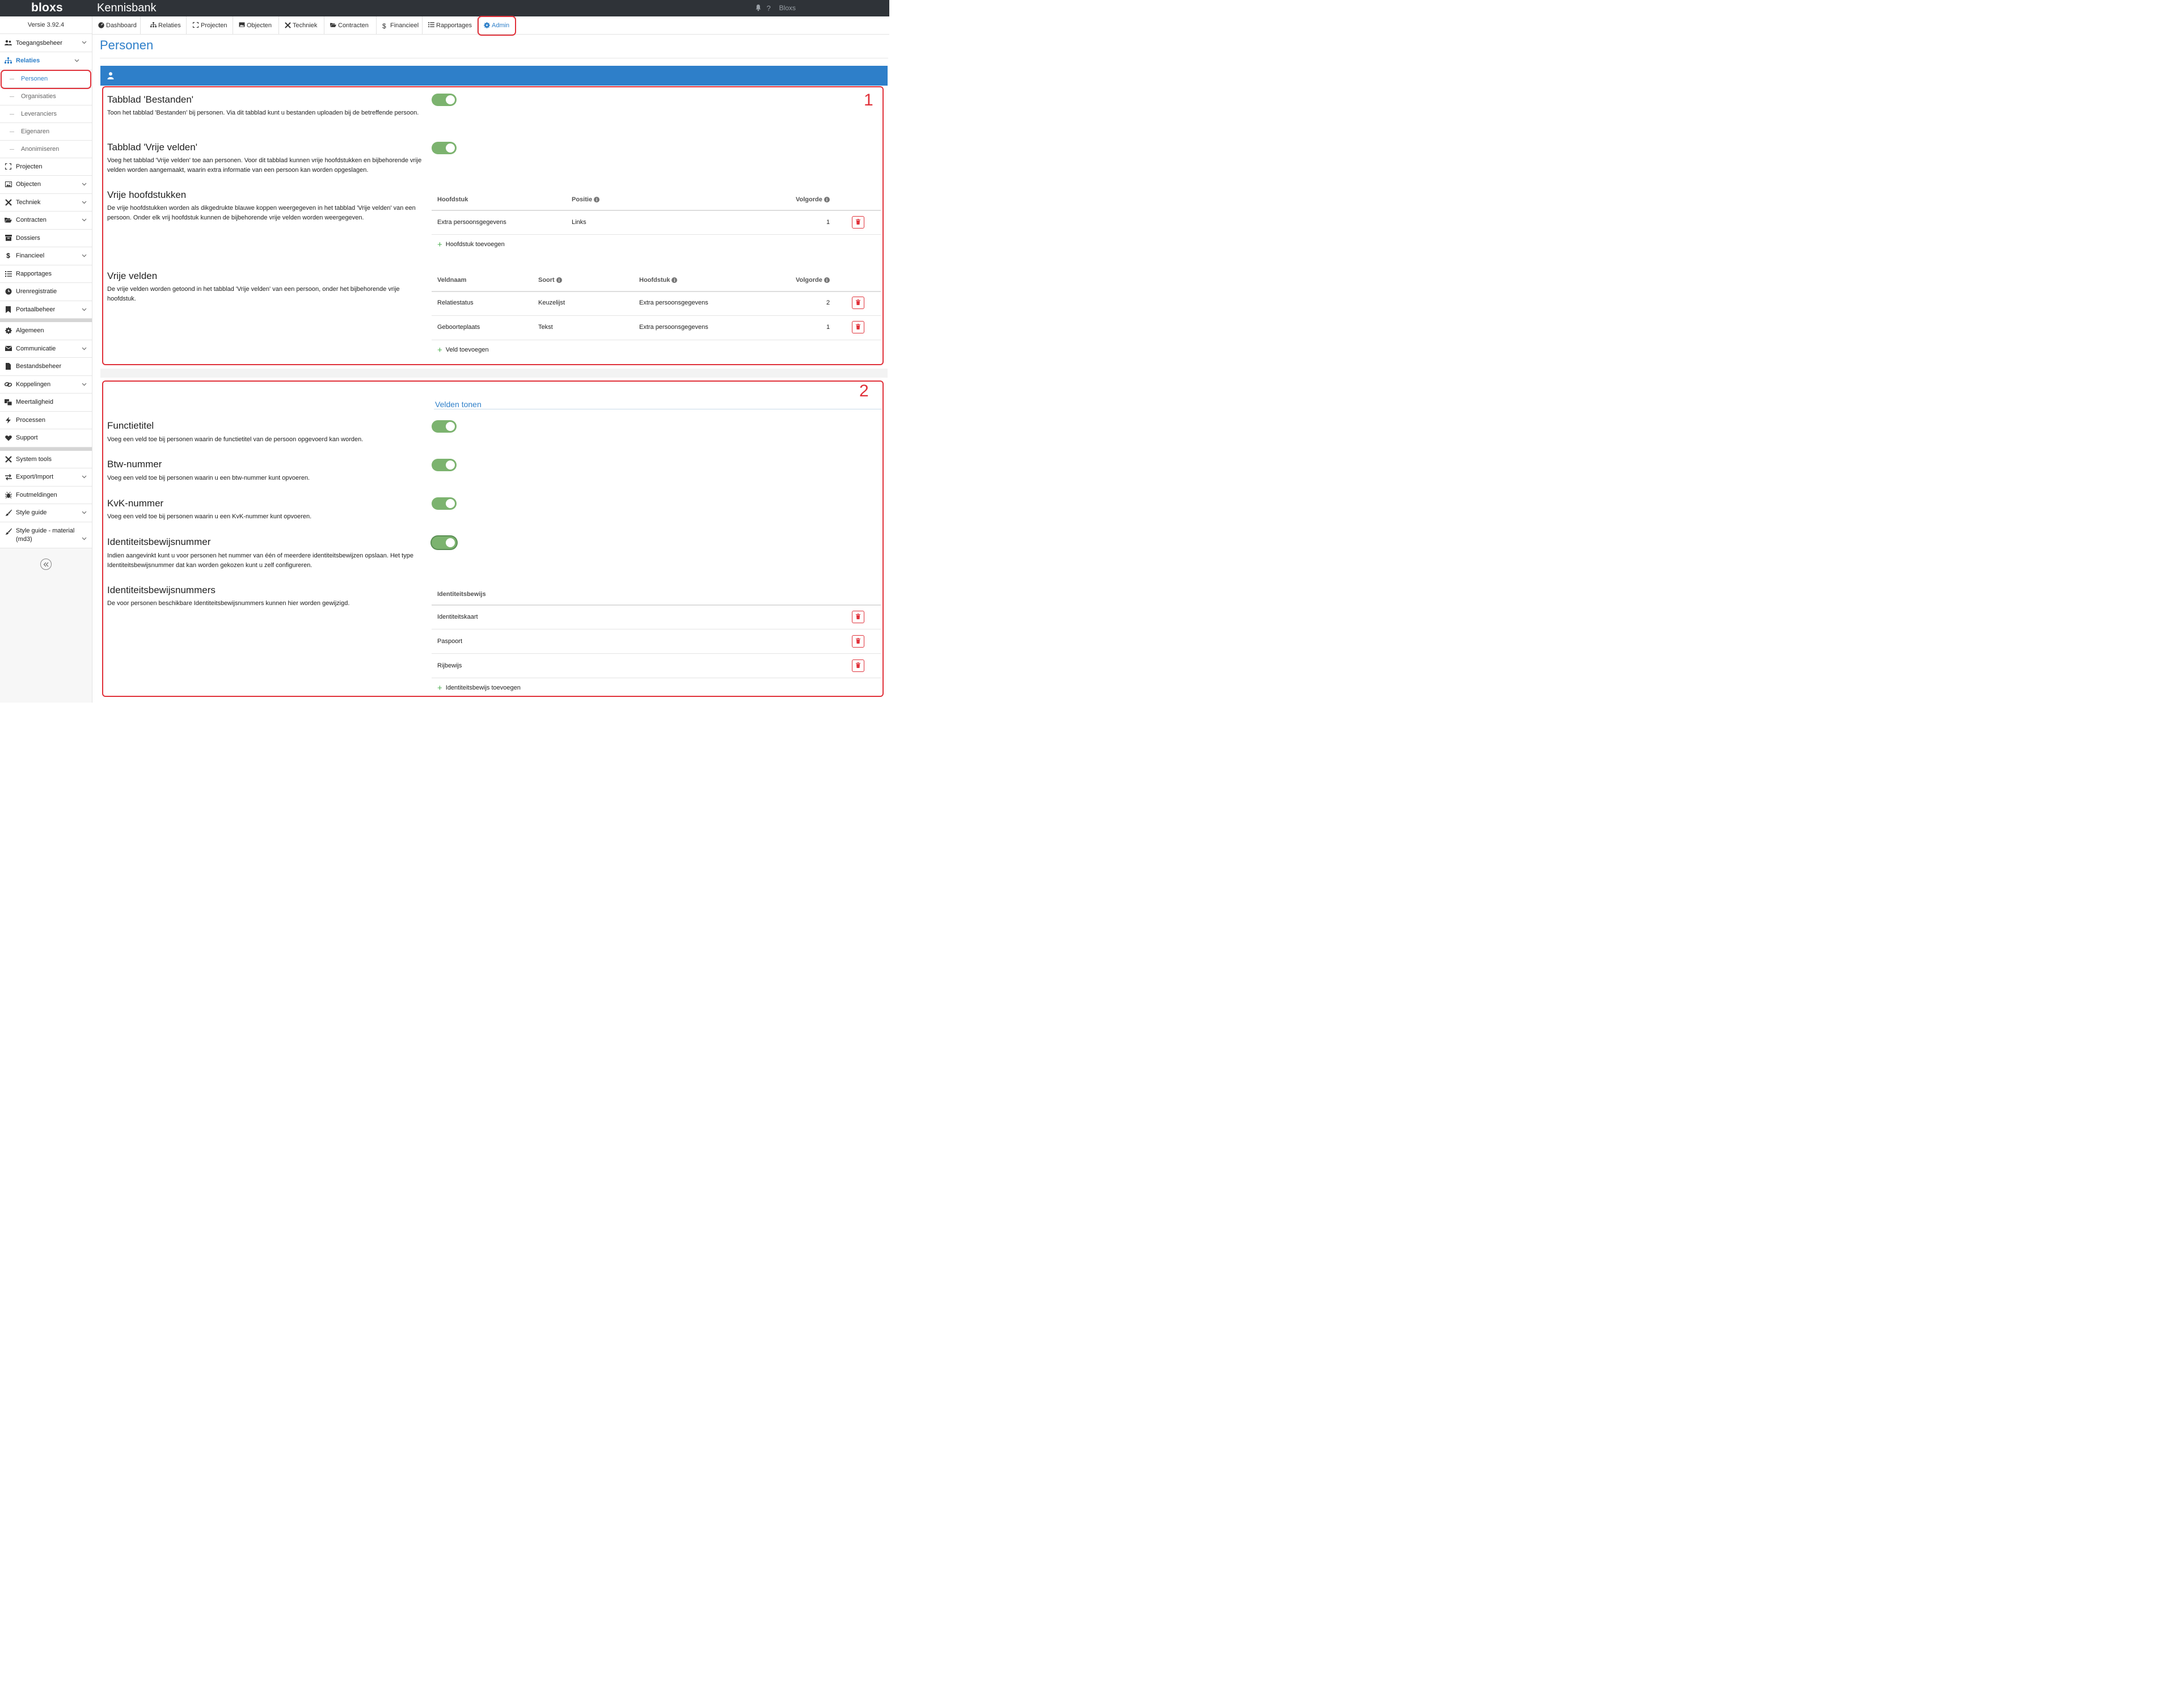 This screenshot has width=2162, height=1708. What do you see at coordinates (256, 25) in the screenshot?
I see `tab-objecten: Objecten` at bounding box center [256, 25].